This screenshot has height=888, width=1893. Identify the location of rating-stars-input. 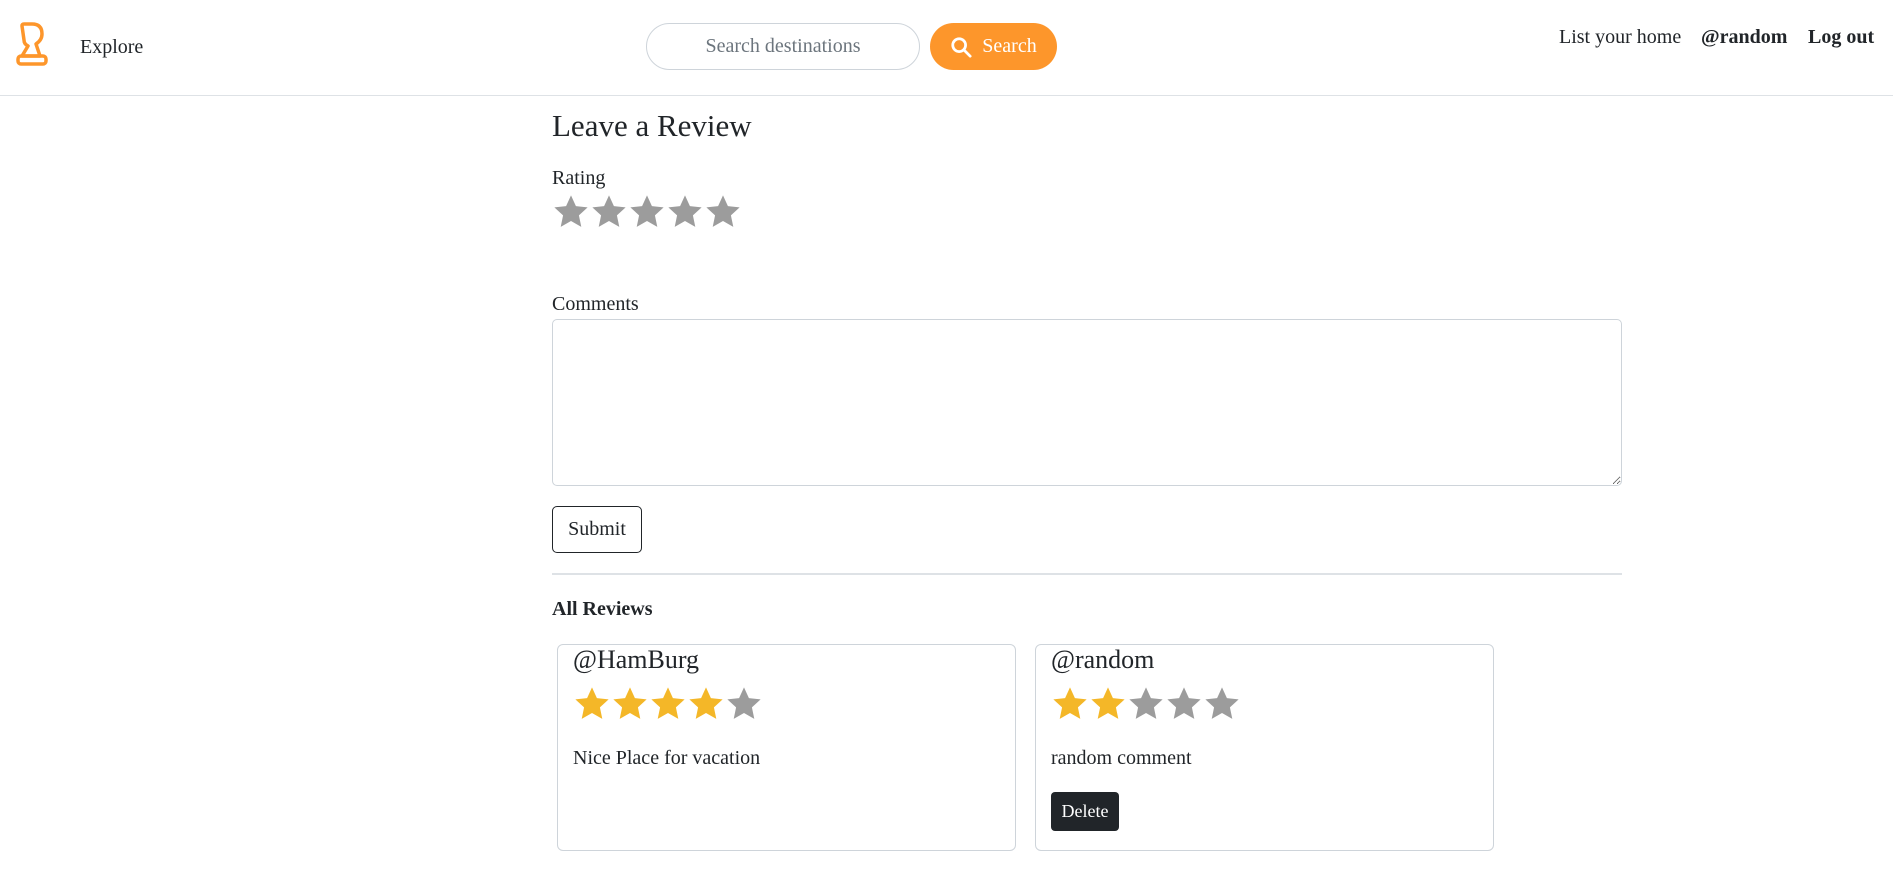
(647, 212).